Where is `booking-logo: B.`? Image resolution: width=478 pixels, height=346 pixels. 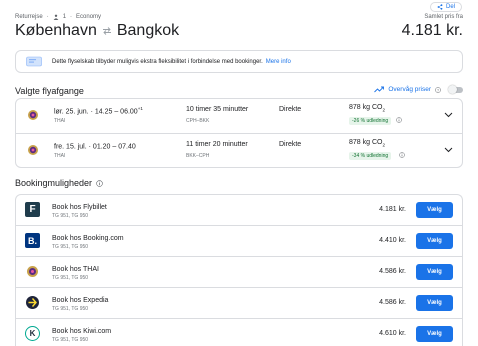
booking-logo: B. is located at coordinates (32, 240).